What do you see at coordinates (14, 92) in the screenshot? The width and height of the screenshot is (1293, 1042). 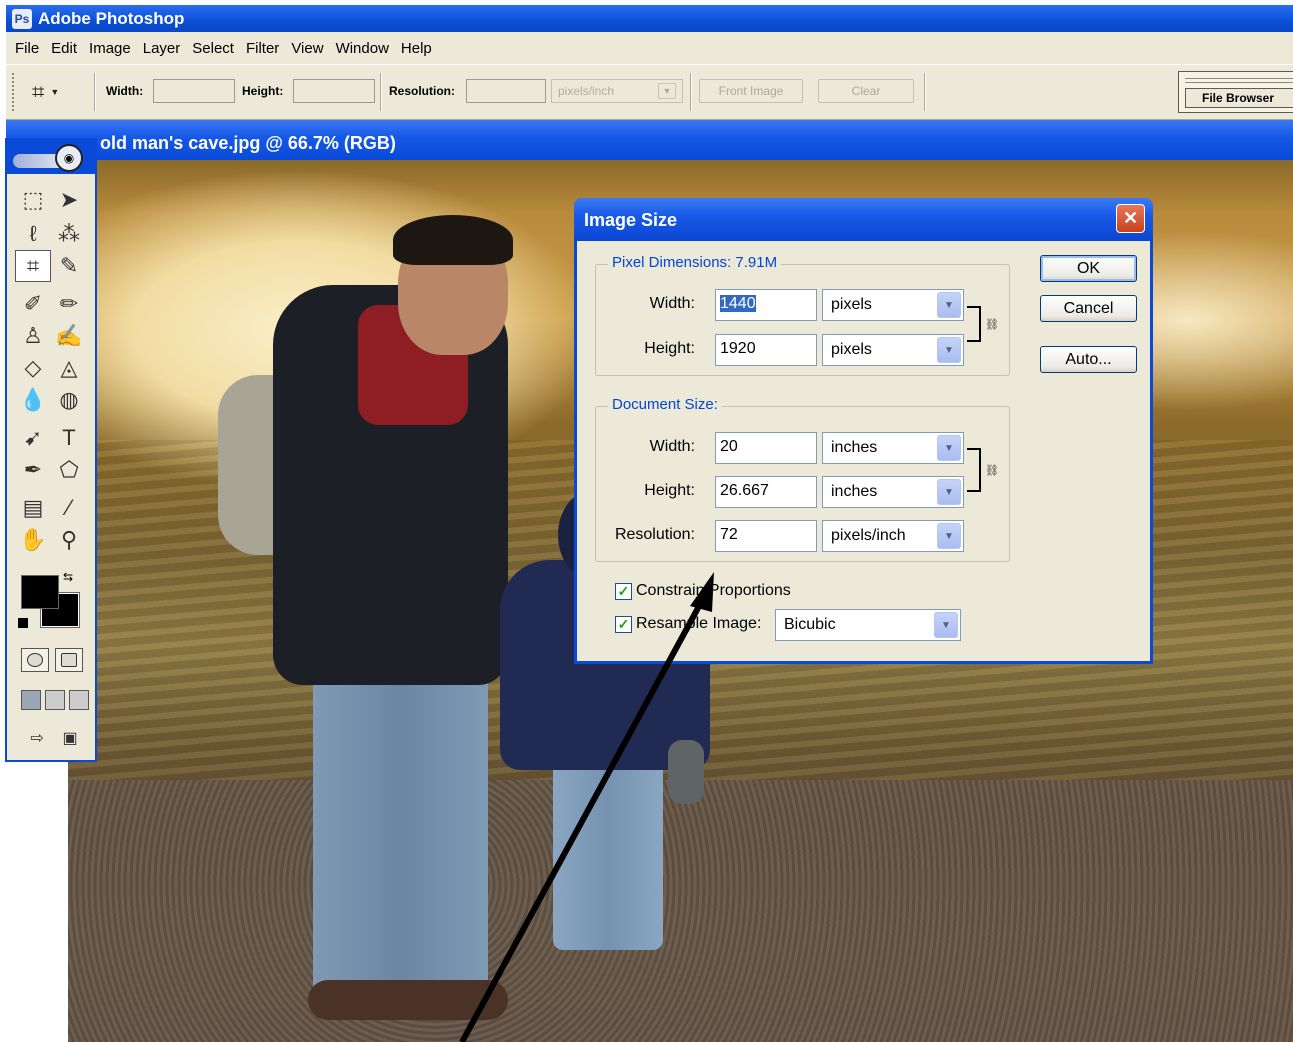 I see `options-bar-grip` at bounding box center [14, 92].